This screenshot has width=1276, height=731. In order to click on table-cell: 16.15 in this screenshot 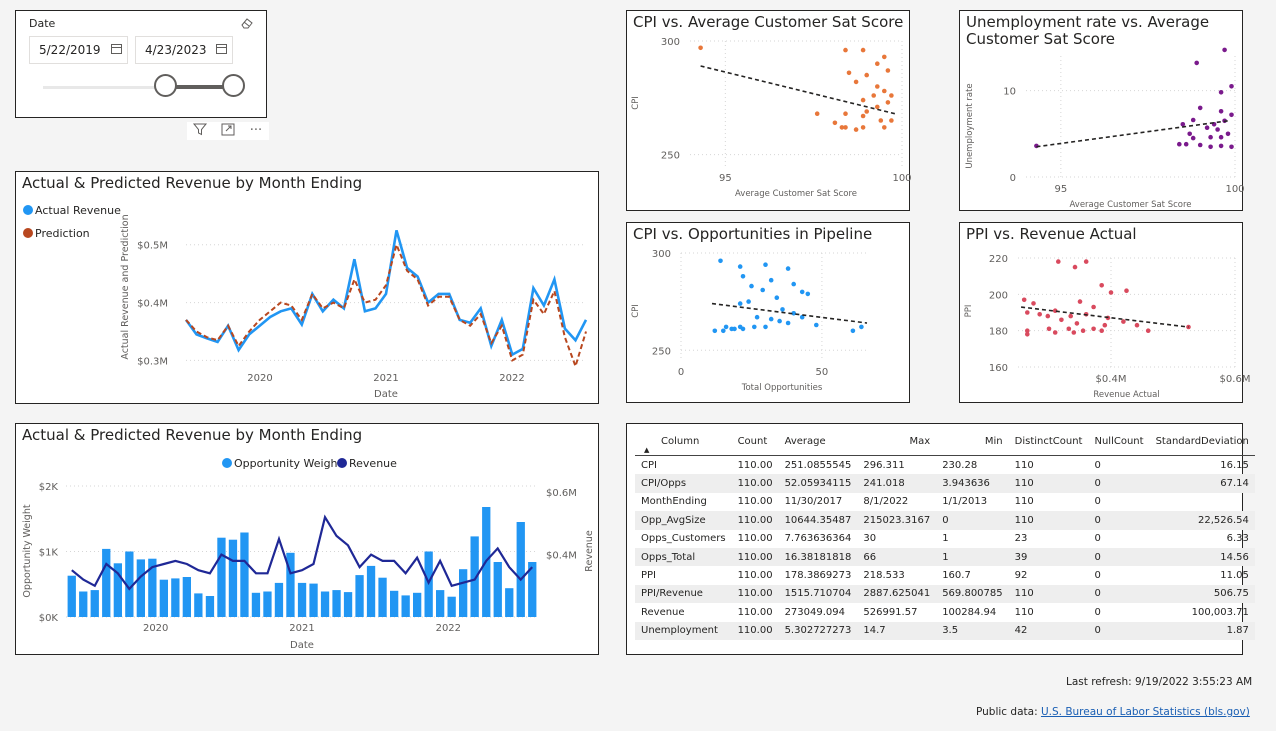, I will do `click(1234, 465)`.